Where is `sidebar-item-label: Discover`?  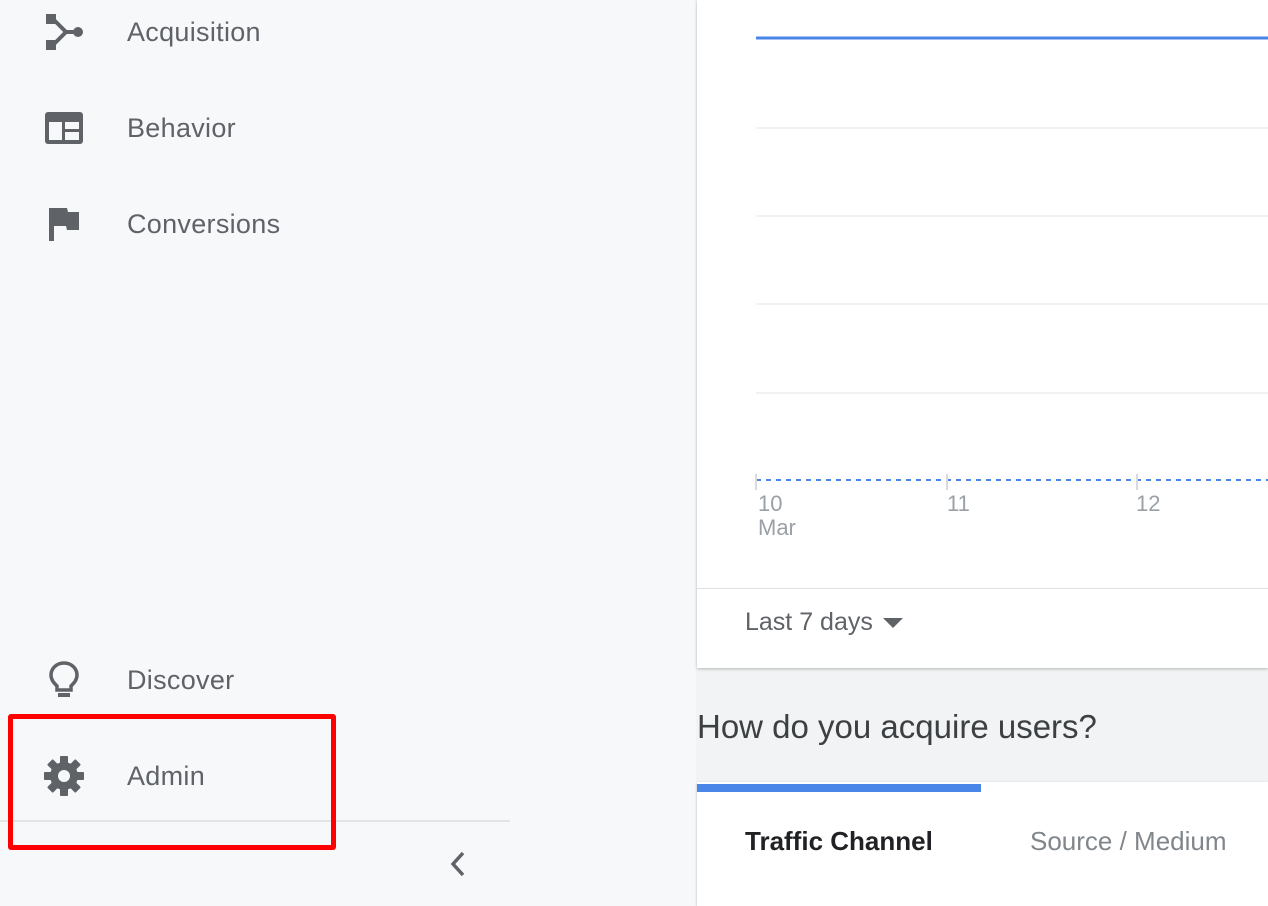
sidebar-item-label: Discover is located at coordinates (181, 679).